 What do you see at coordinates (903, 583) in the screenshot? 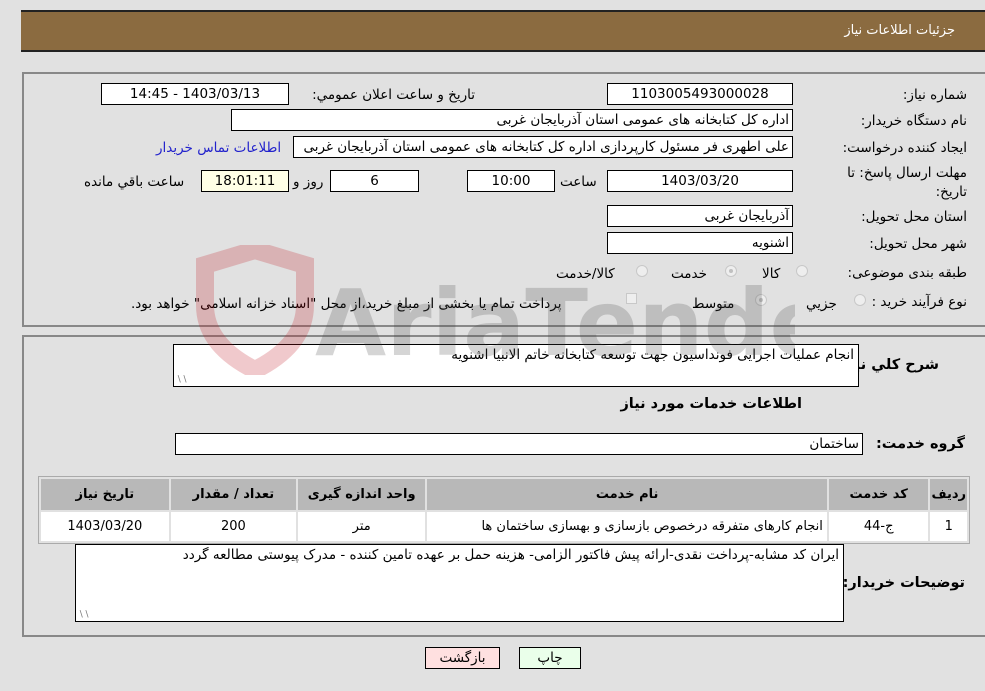
I see `buyer-notes-label: توضيحات خريدار:` at bounding box center [903, 583].